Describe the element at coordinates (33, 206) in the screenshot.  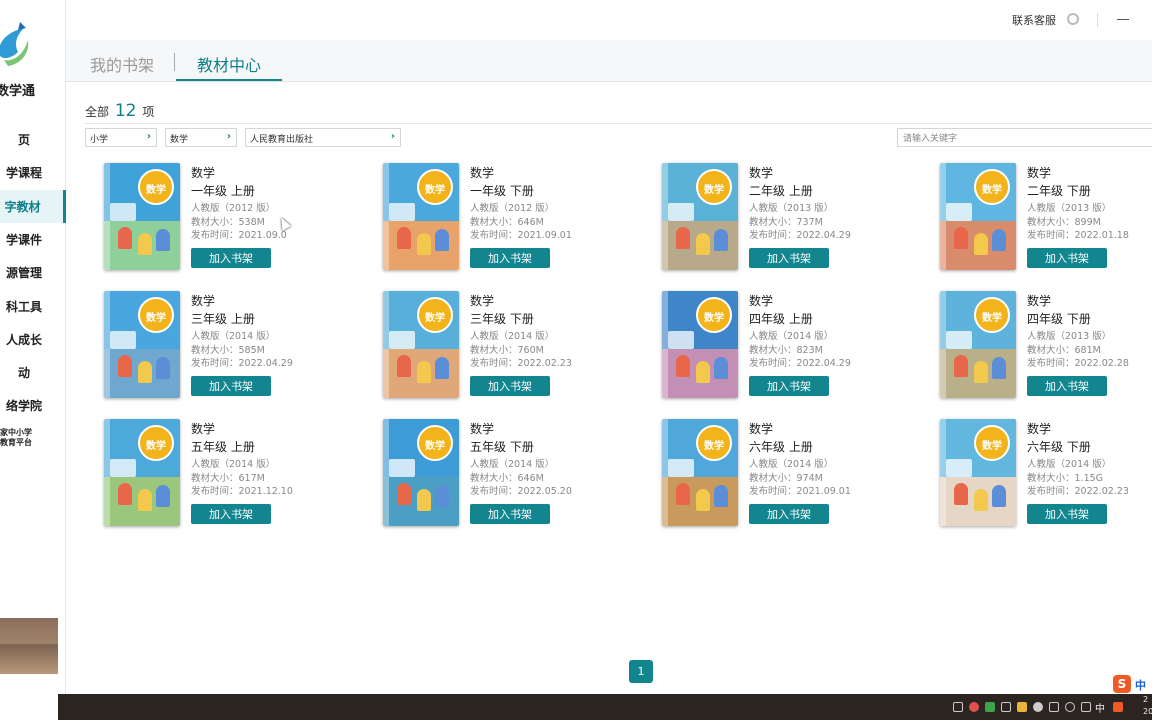
I see `sidebar-item-digital-textbooks: 字教材` at that location.